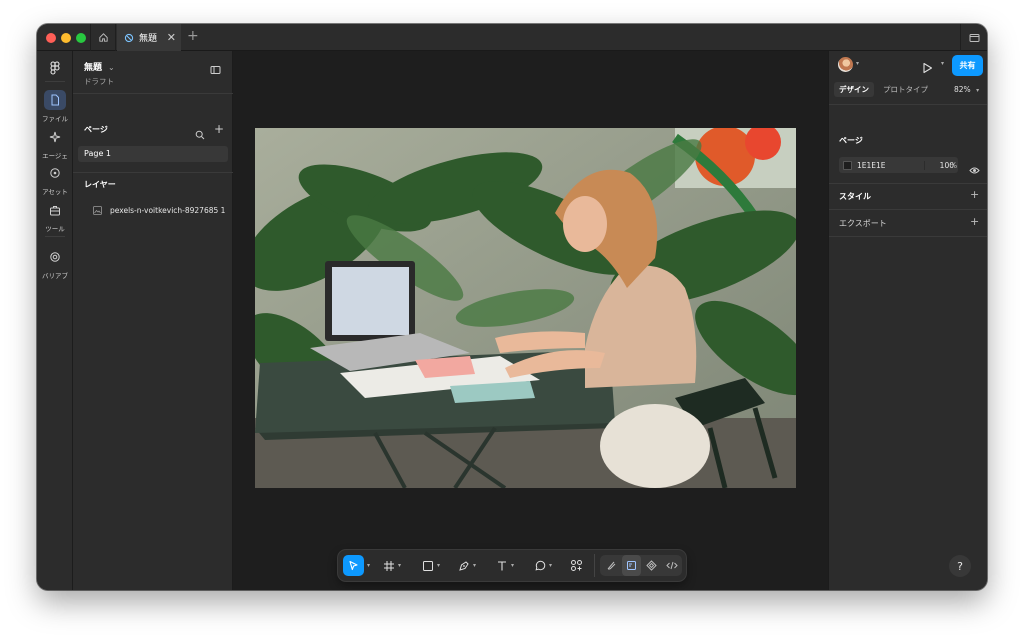  I want to click on add-export-button: +, so click(974, 221).